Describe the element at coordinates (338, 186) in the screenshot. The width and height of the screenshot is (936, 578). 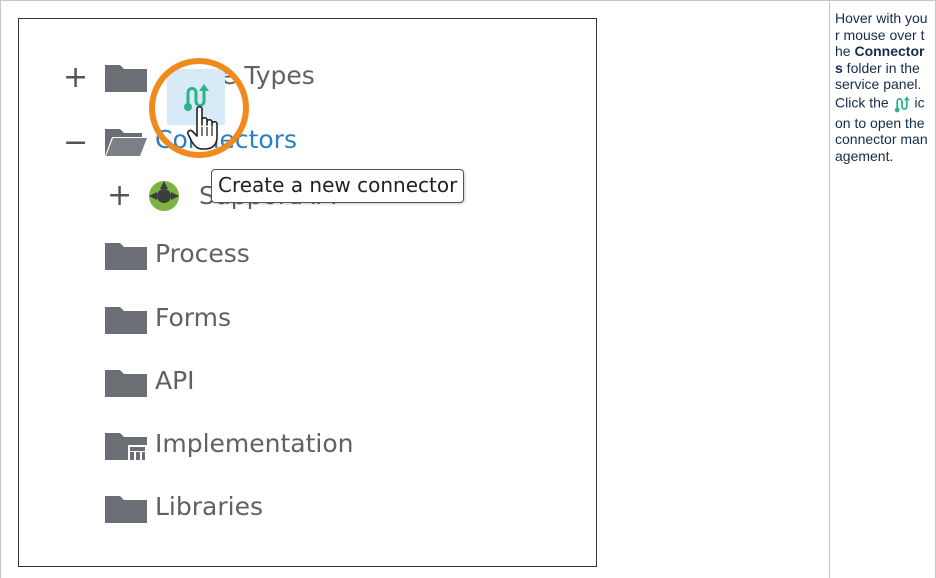
I see `tooltip: Create a new connector` at that location.